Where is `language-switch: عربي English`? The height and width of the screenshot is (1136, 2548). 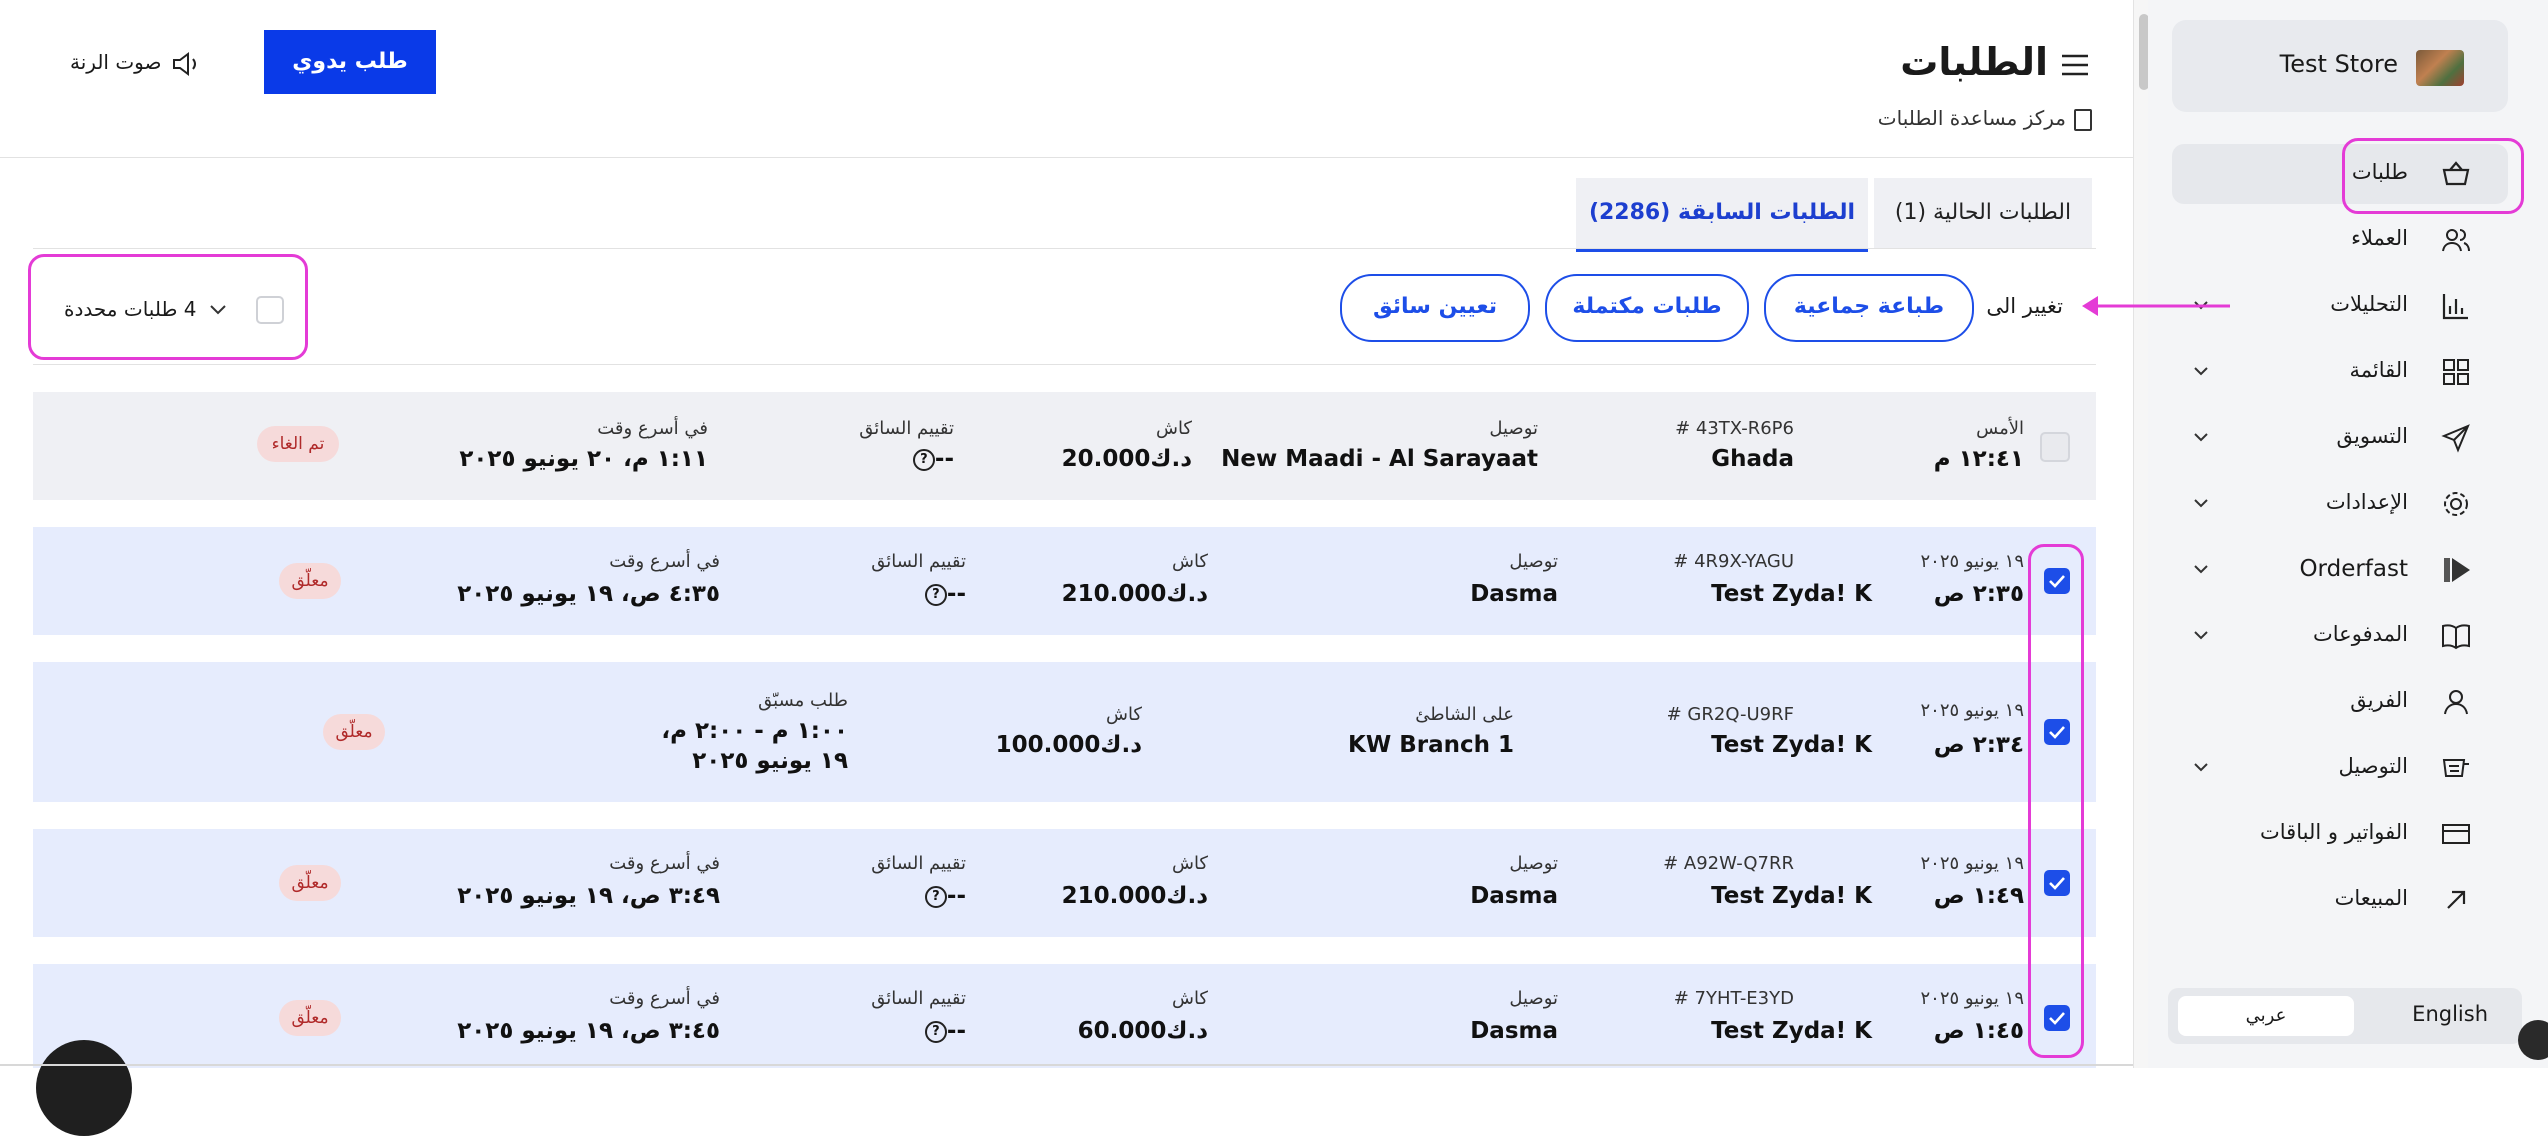 language-switch: عربي English is located at coordinates (2345, 1016).